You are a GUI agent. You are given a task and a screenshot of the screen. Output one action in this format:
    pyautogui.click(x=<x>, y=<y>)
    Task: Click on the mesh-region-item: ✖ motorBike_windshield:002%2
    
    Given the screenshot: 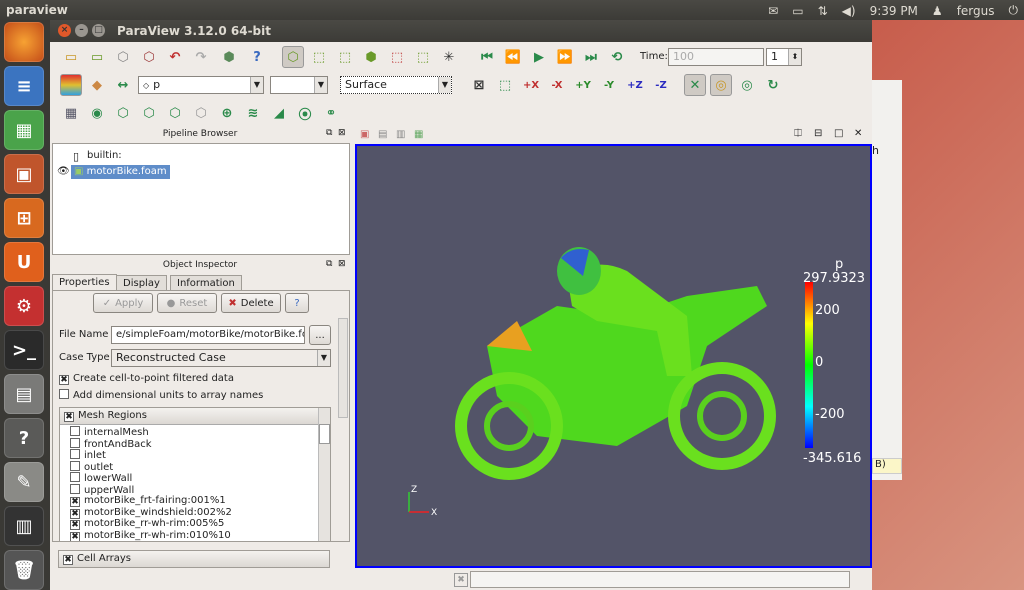 What is the action you would take?
    pyautogui.click(x=151, y=513)
    